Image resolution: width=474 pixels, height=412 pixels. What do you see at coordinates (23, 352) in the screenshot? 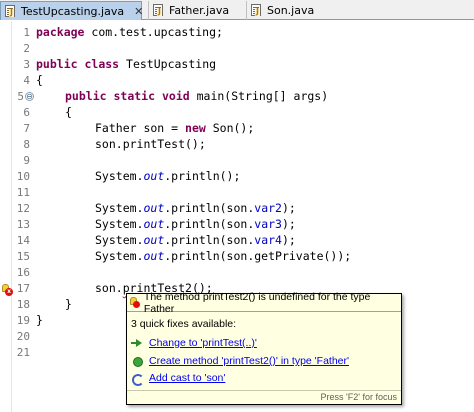
I see `line-number: 21` at bounding box center [23, 352].